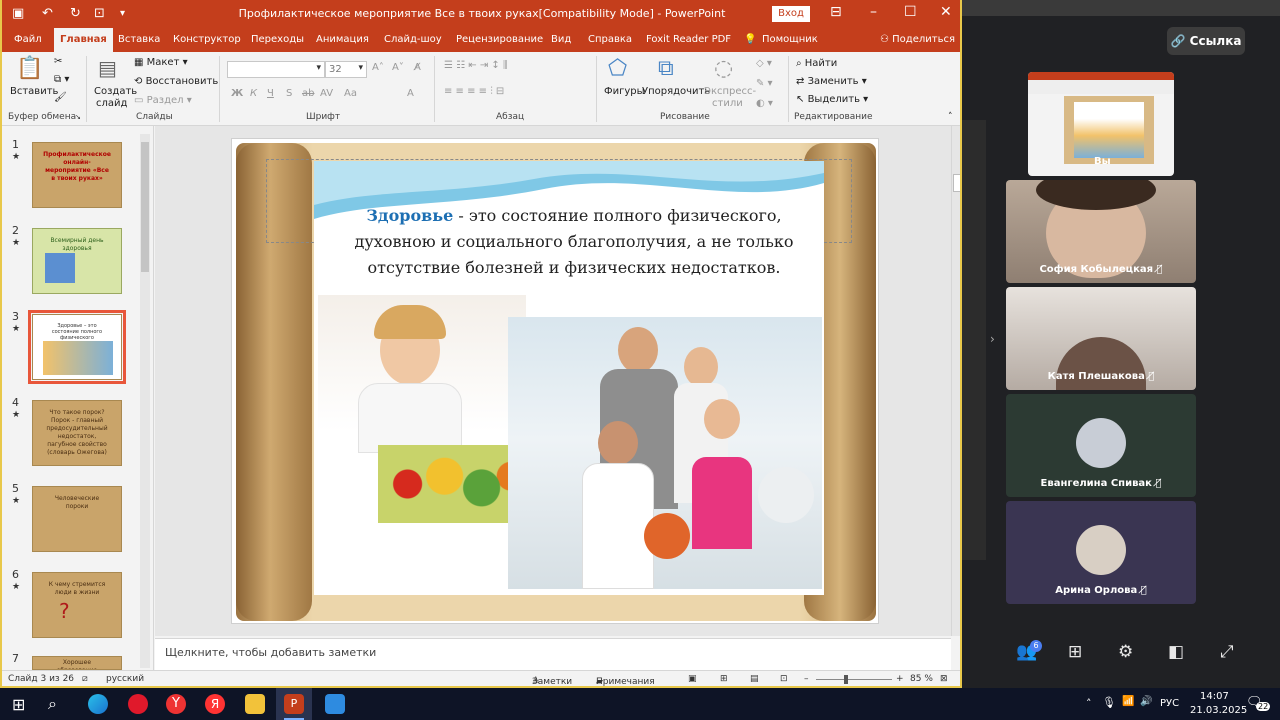 This screenshot has width=1280, height=720. What do you see at coordinates (28, 40) in the screenshot?
I see `tab-file: Файл` at bounding box center [28, 40].